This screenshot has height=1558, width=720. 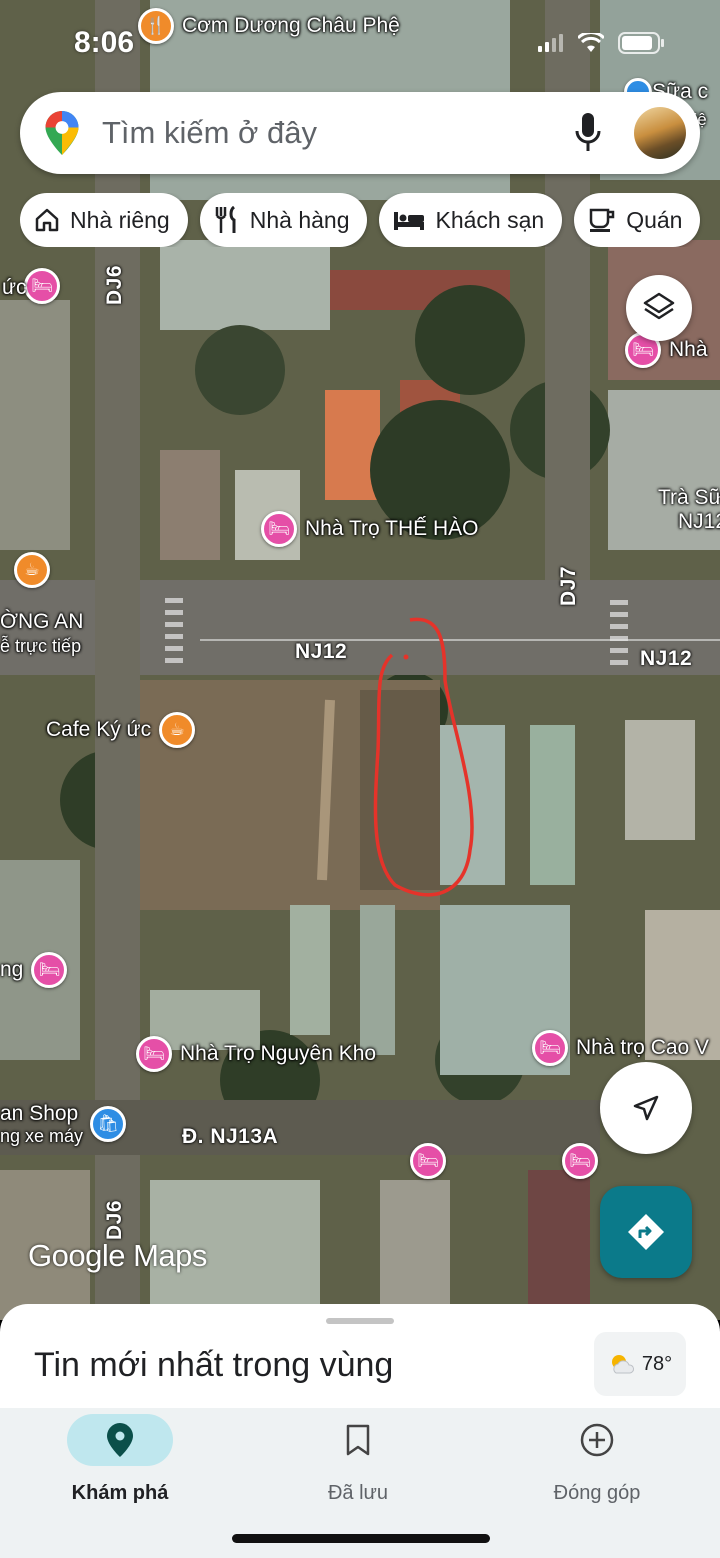 What do you see at coordinates (62, 133) in the screenshot?
I see `google-maps-pin-icon` at bounding box center [62, 133].